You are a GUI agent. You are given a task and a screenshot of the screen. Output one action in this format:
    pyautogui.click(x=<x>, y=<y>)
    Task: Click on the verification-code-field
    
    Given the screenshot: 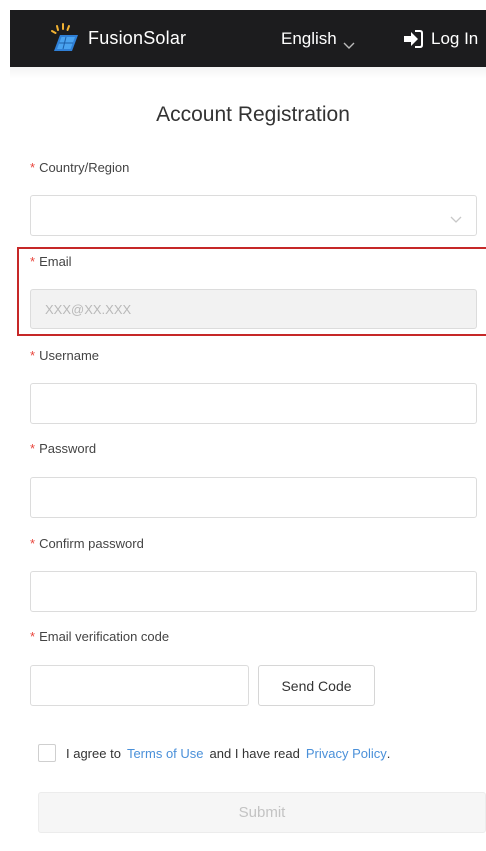 What is the action you would take?
    pyautogui.click(x=139, y=685)
    